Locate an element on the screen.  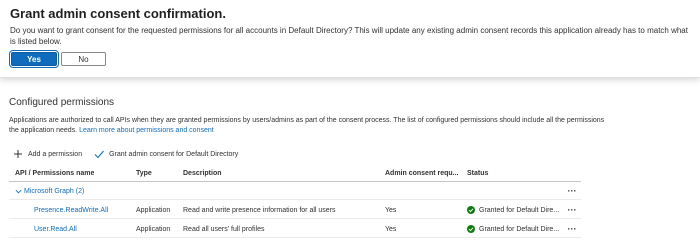
learn-more-link: Learn more about permissions and consent is located at coordinates (146, 130).